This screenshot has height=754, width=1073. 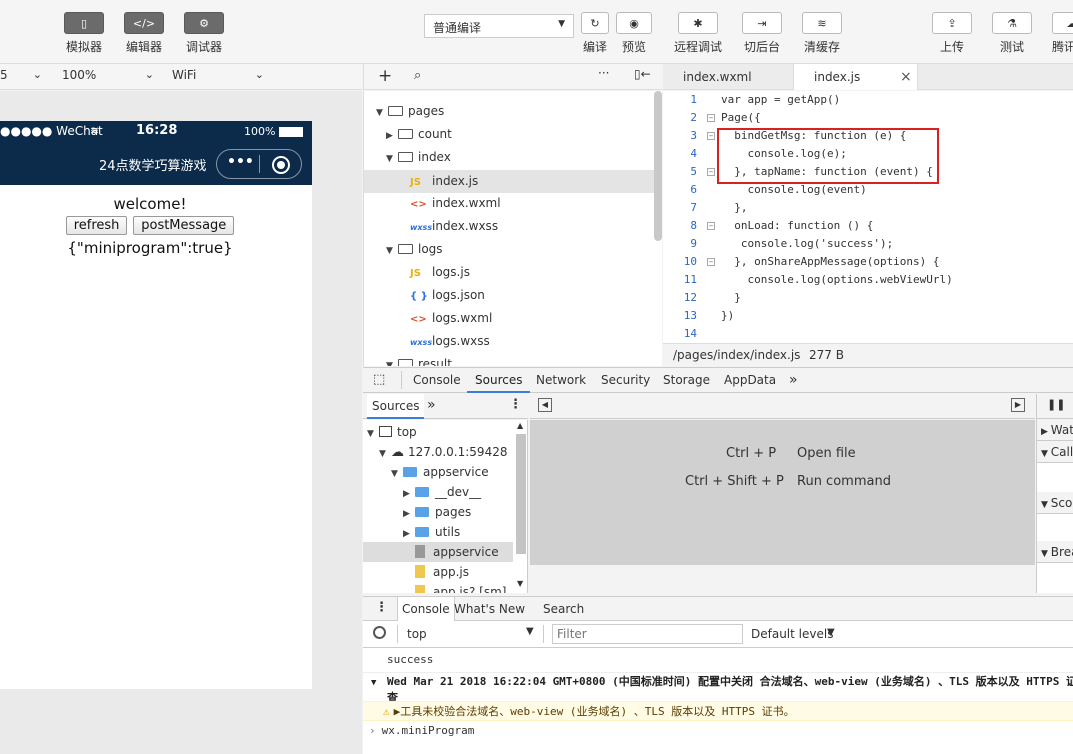 What do you see at coordinates (385, 76) in the screenshot?
I see `add-file-icon: +` at bounding box center [385, 76].